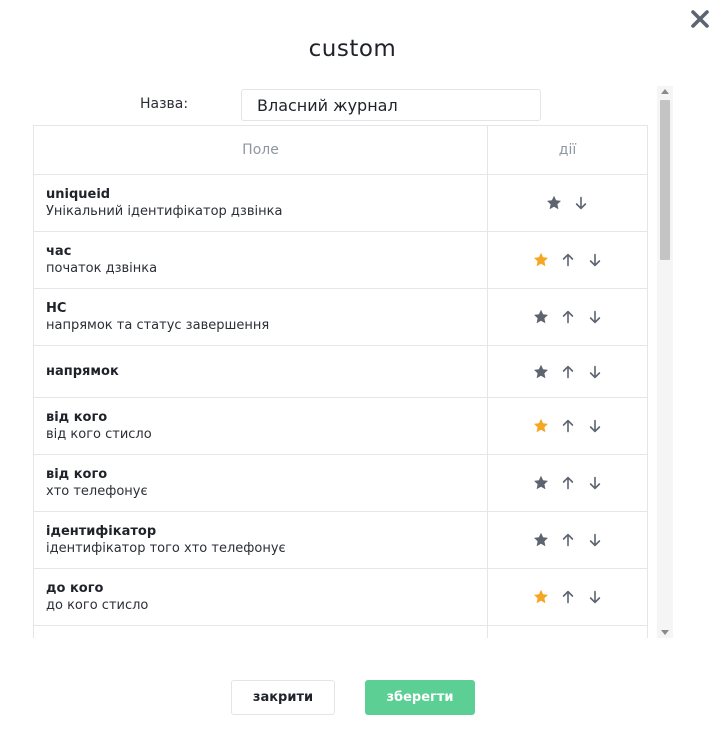 This screenshot has height=733, width=715. I want to click on field-name: uniqueid, so click(78, 194).